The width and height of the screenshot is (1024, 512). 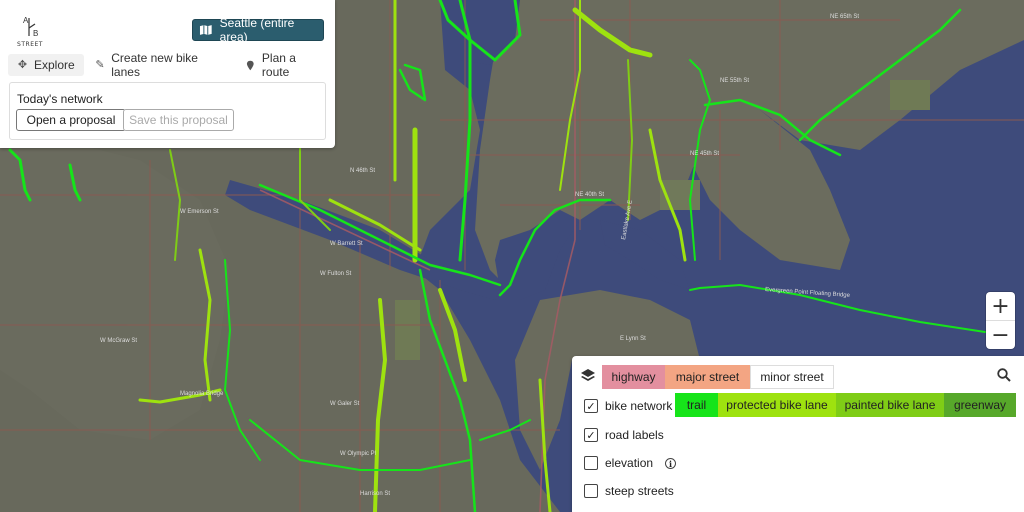 I want to click on legend-minor-street: minor street, so click(x=792, y=377).